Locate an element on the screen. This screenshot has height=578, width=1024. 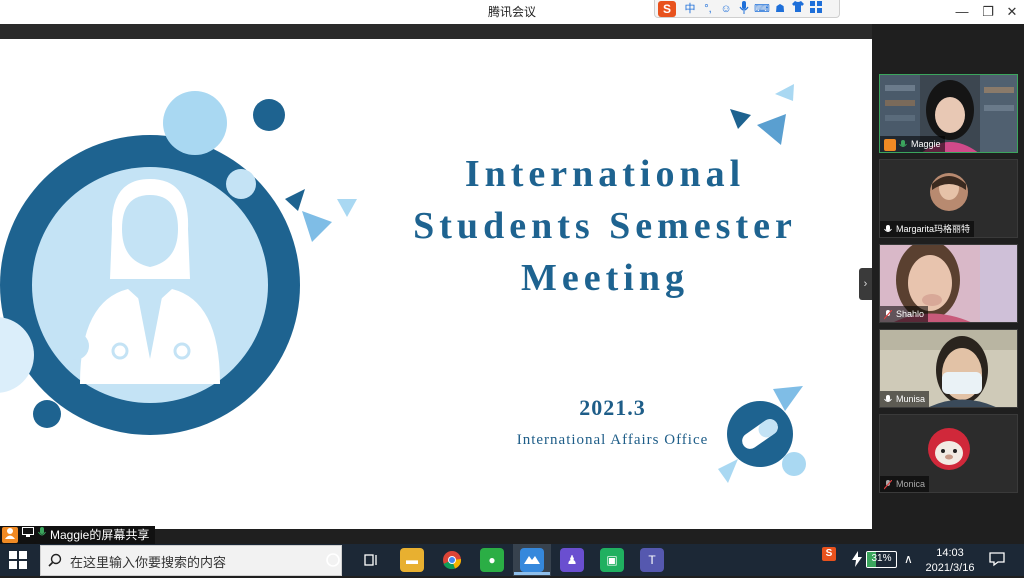
app-green-icon: ▣ is located at coordinates (612, 560).